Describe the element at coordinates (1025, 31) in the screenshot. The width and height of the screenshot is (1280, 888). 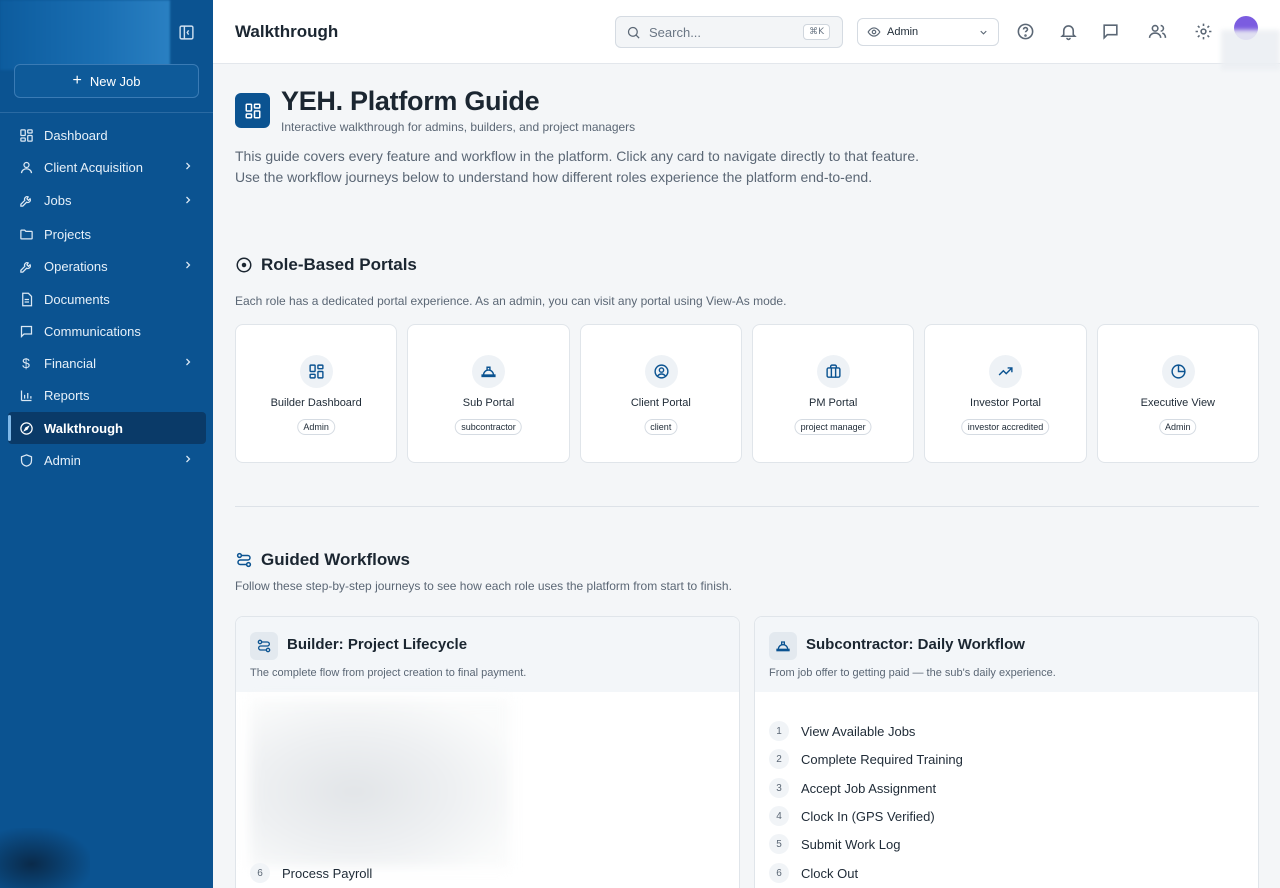
I see `help-icon` at that location.